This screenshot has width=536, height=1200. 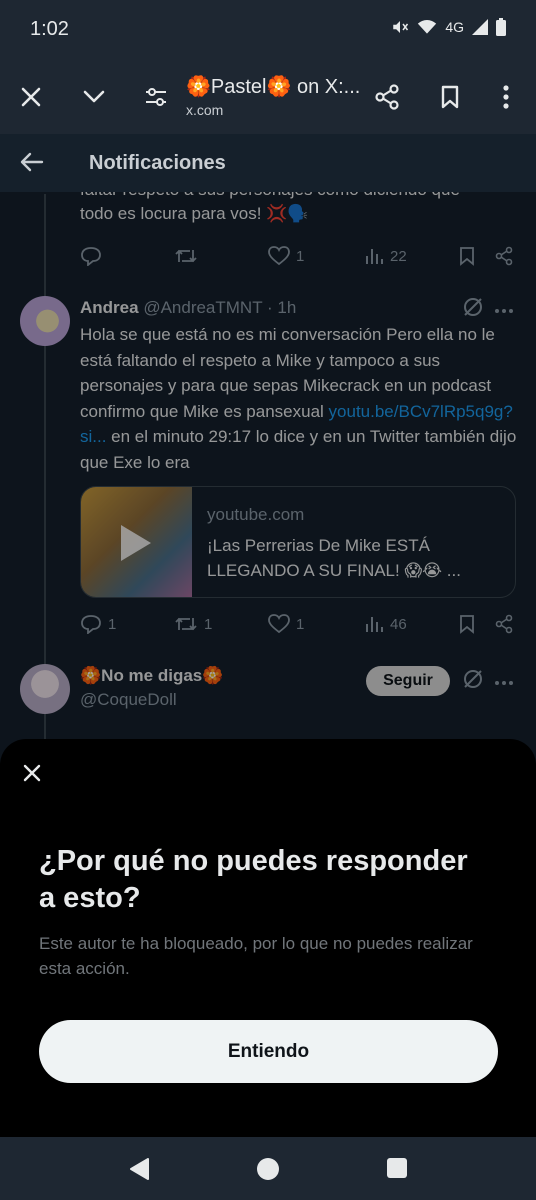 I want to click on back-arrow-icon, so click(x=32, y=164).